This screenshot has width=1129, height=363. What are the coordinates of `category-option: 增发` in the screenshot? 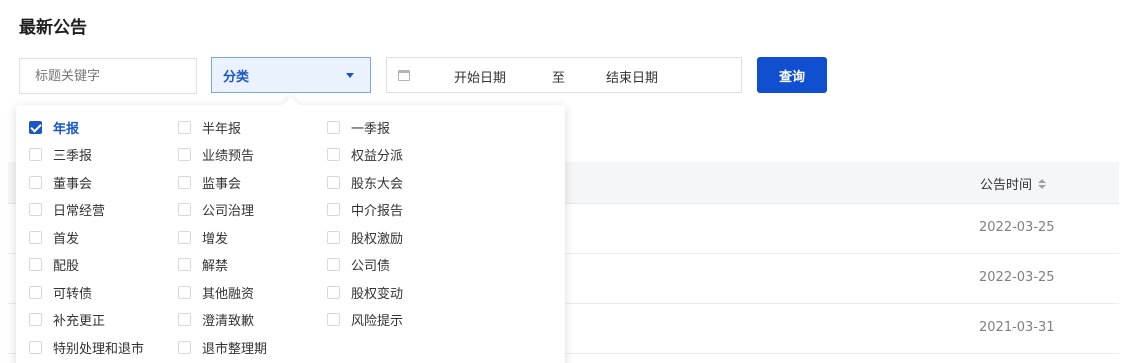 It's located at (203, 238).